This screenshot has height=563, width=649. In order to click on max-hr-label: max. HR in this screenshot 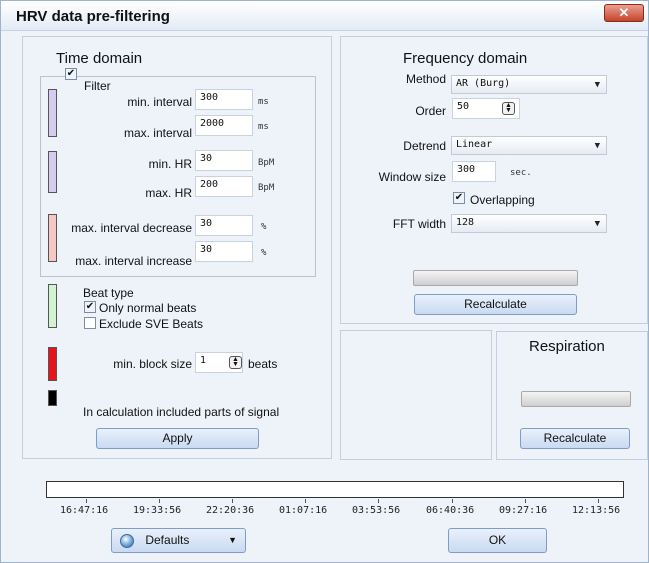, I will do `click(168, 193)`.